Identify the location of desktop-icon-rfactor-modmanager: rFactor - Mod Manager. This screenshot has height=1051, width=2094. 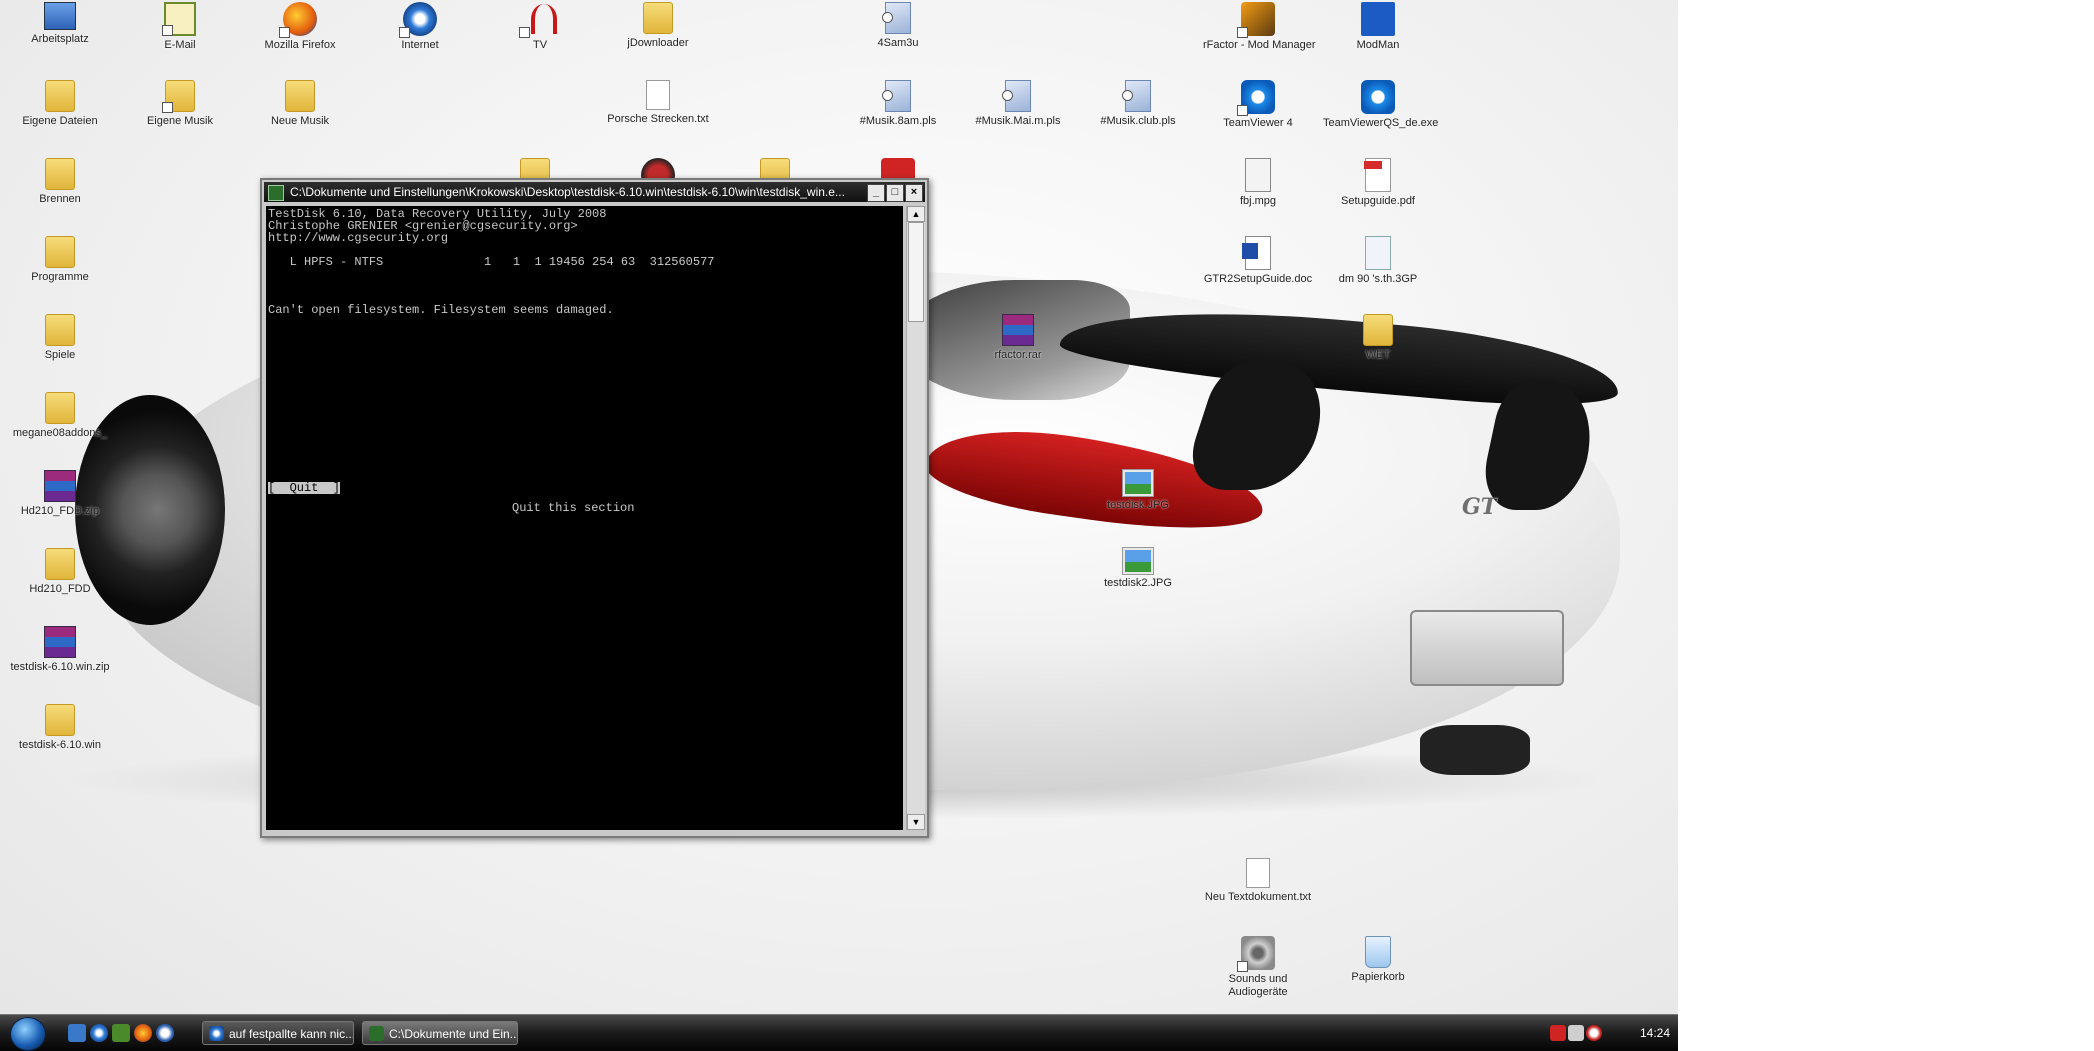
(1259, 27).